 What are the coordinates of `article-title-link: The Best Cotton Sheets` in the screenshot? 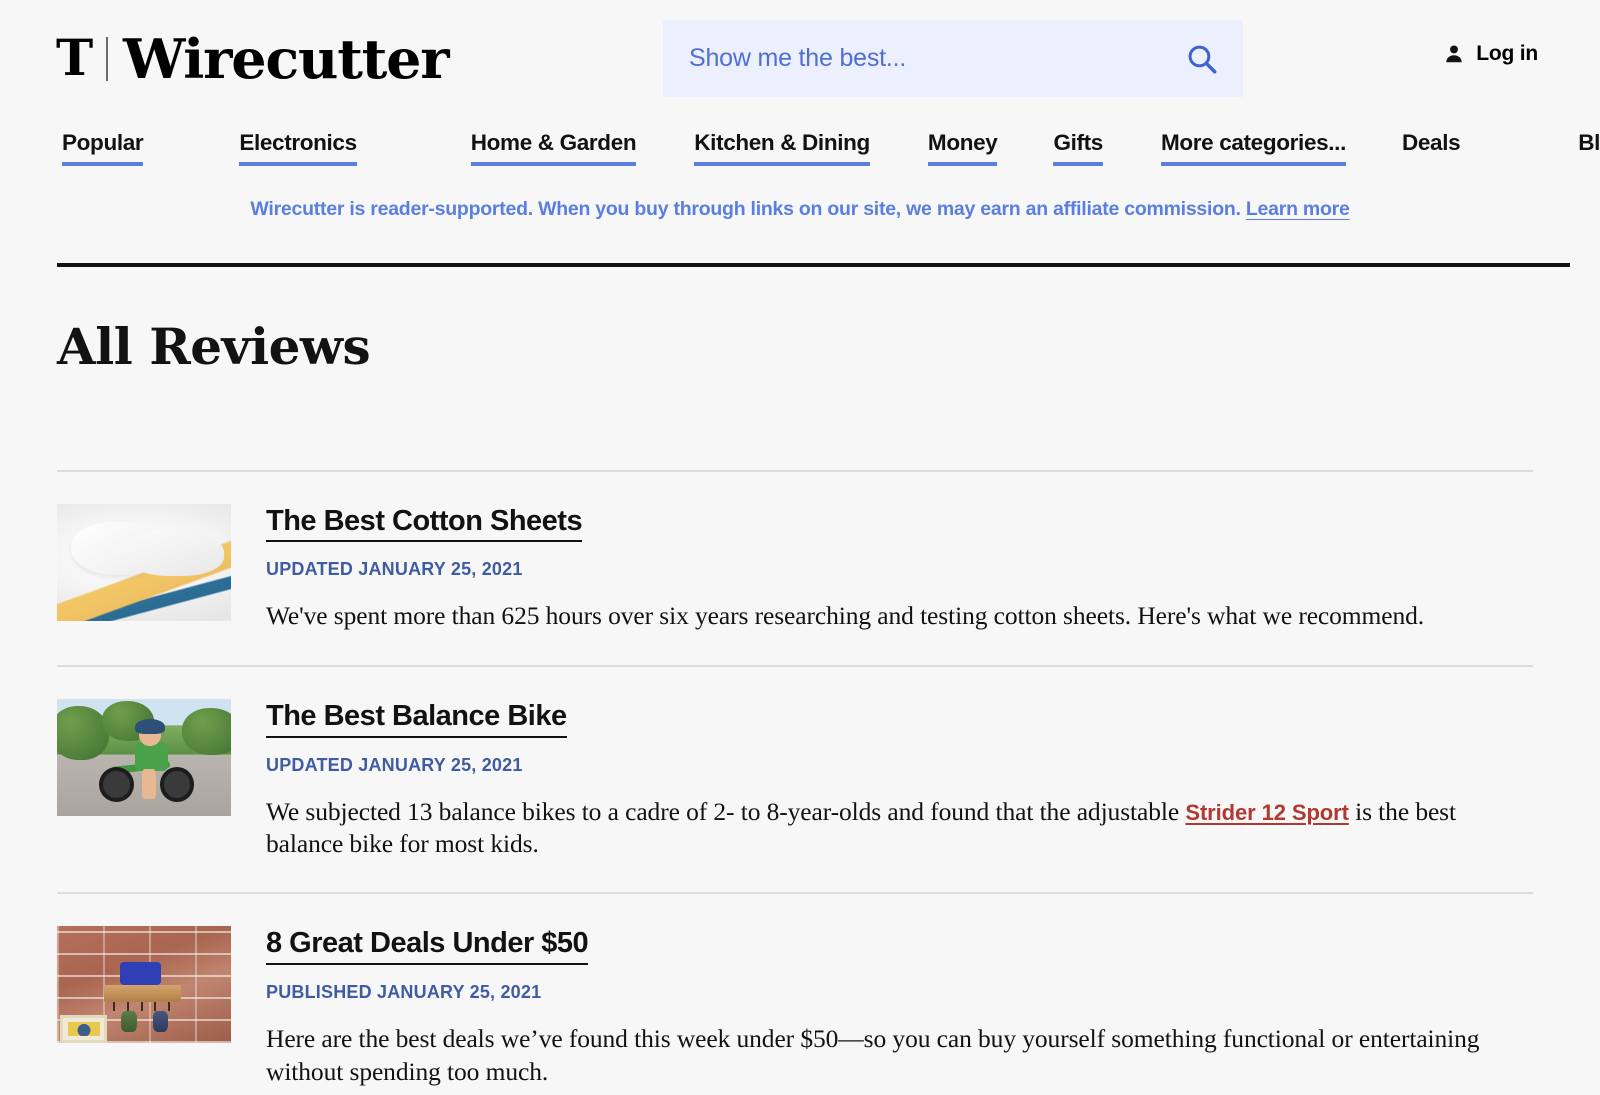 It's located at (424, 524).